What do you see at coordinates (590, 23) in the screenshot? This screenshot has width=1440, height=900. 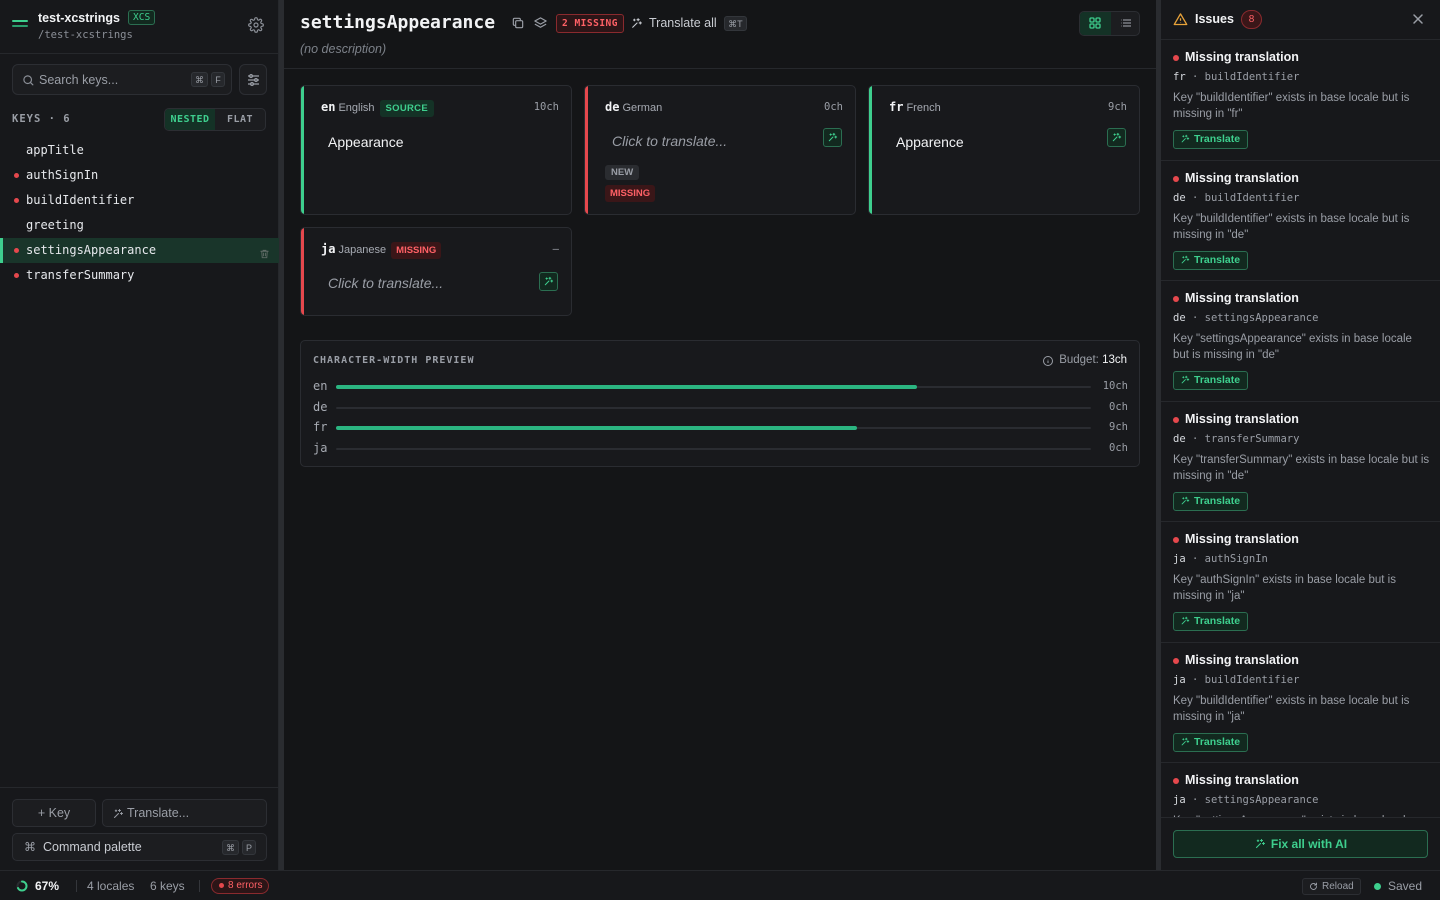 I see `missing-count-badge: 2 MISSING` at bounding box center [590, 23].